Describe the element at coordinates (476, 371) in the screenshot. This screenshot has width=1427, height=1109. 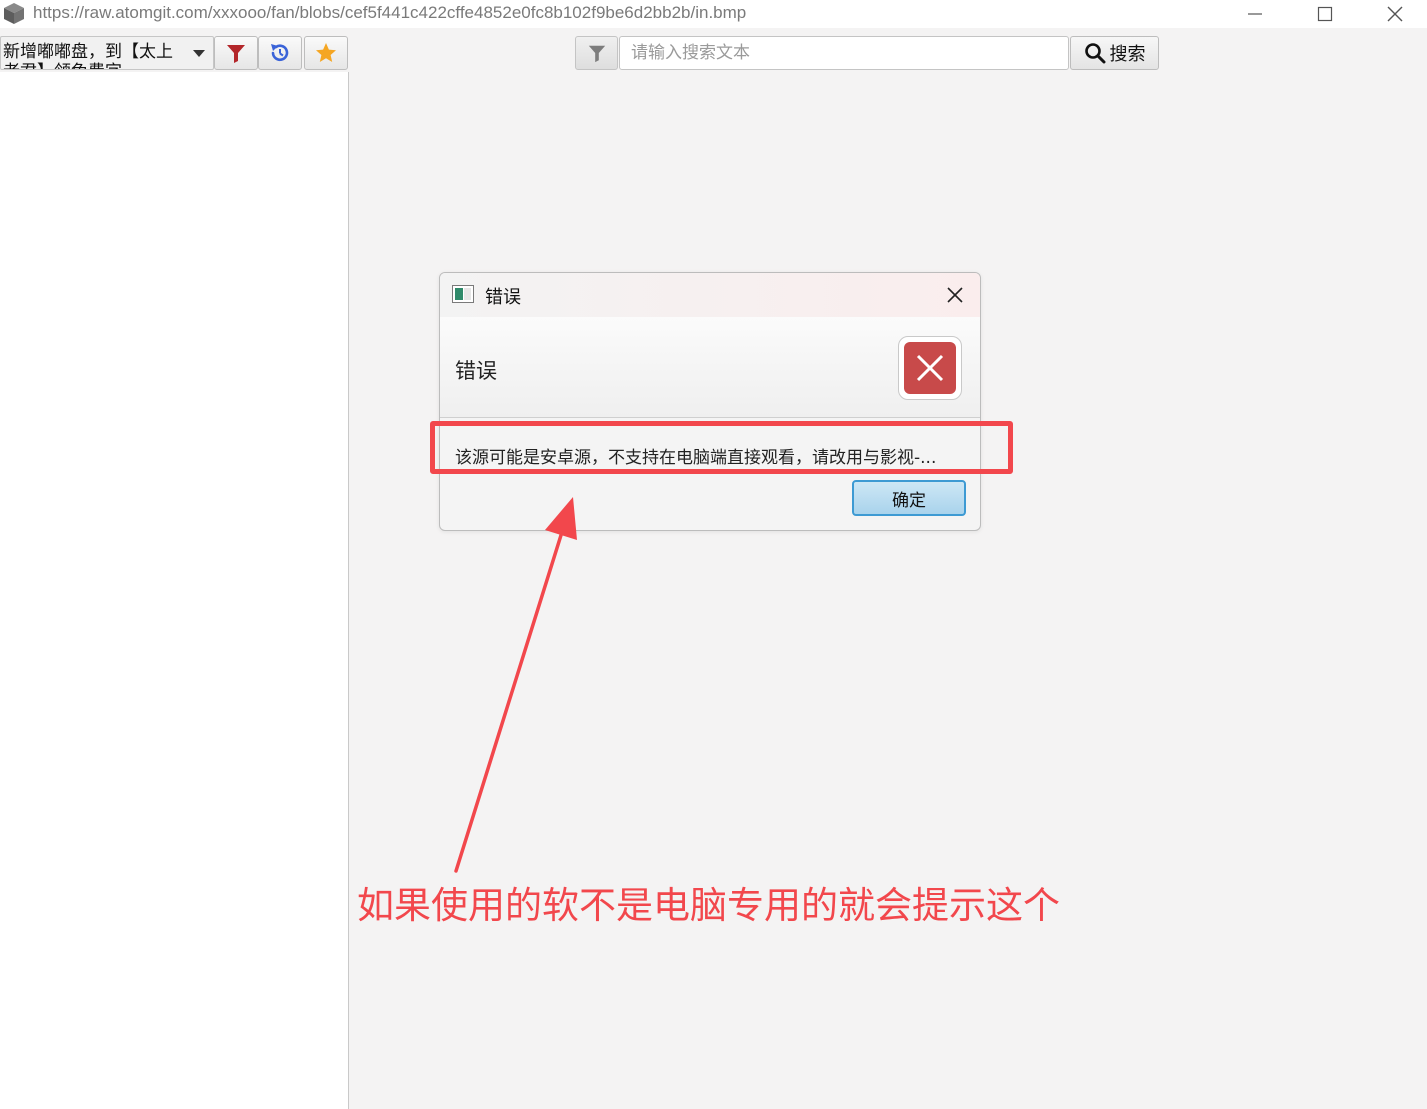
I see `dialog-header-text: 错误` at that location.